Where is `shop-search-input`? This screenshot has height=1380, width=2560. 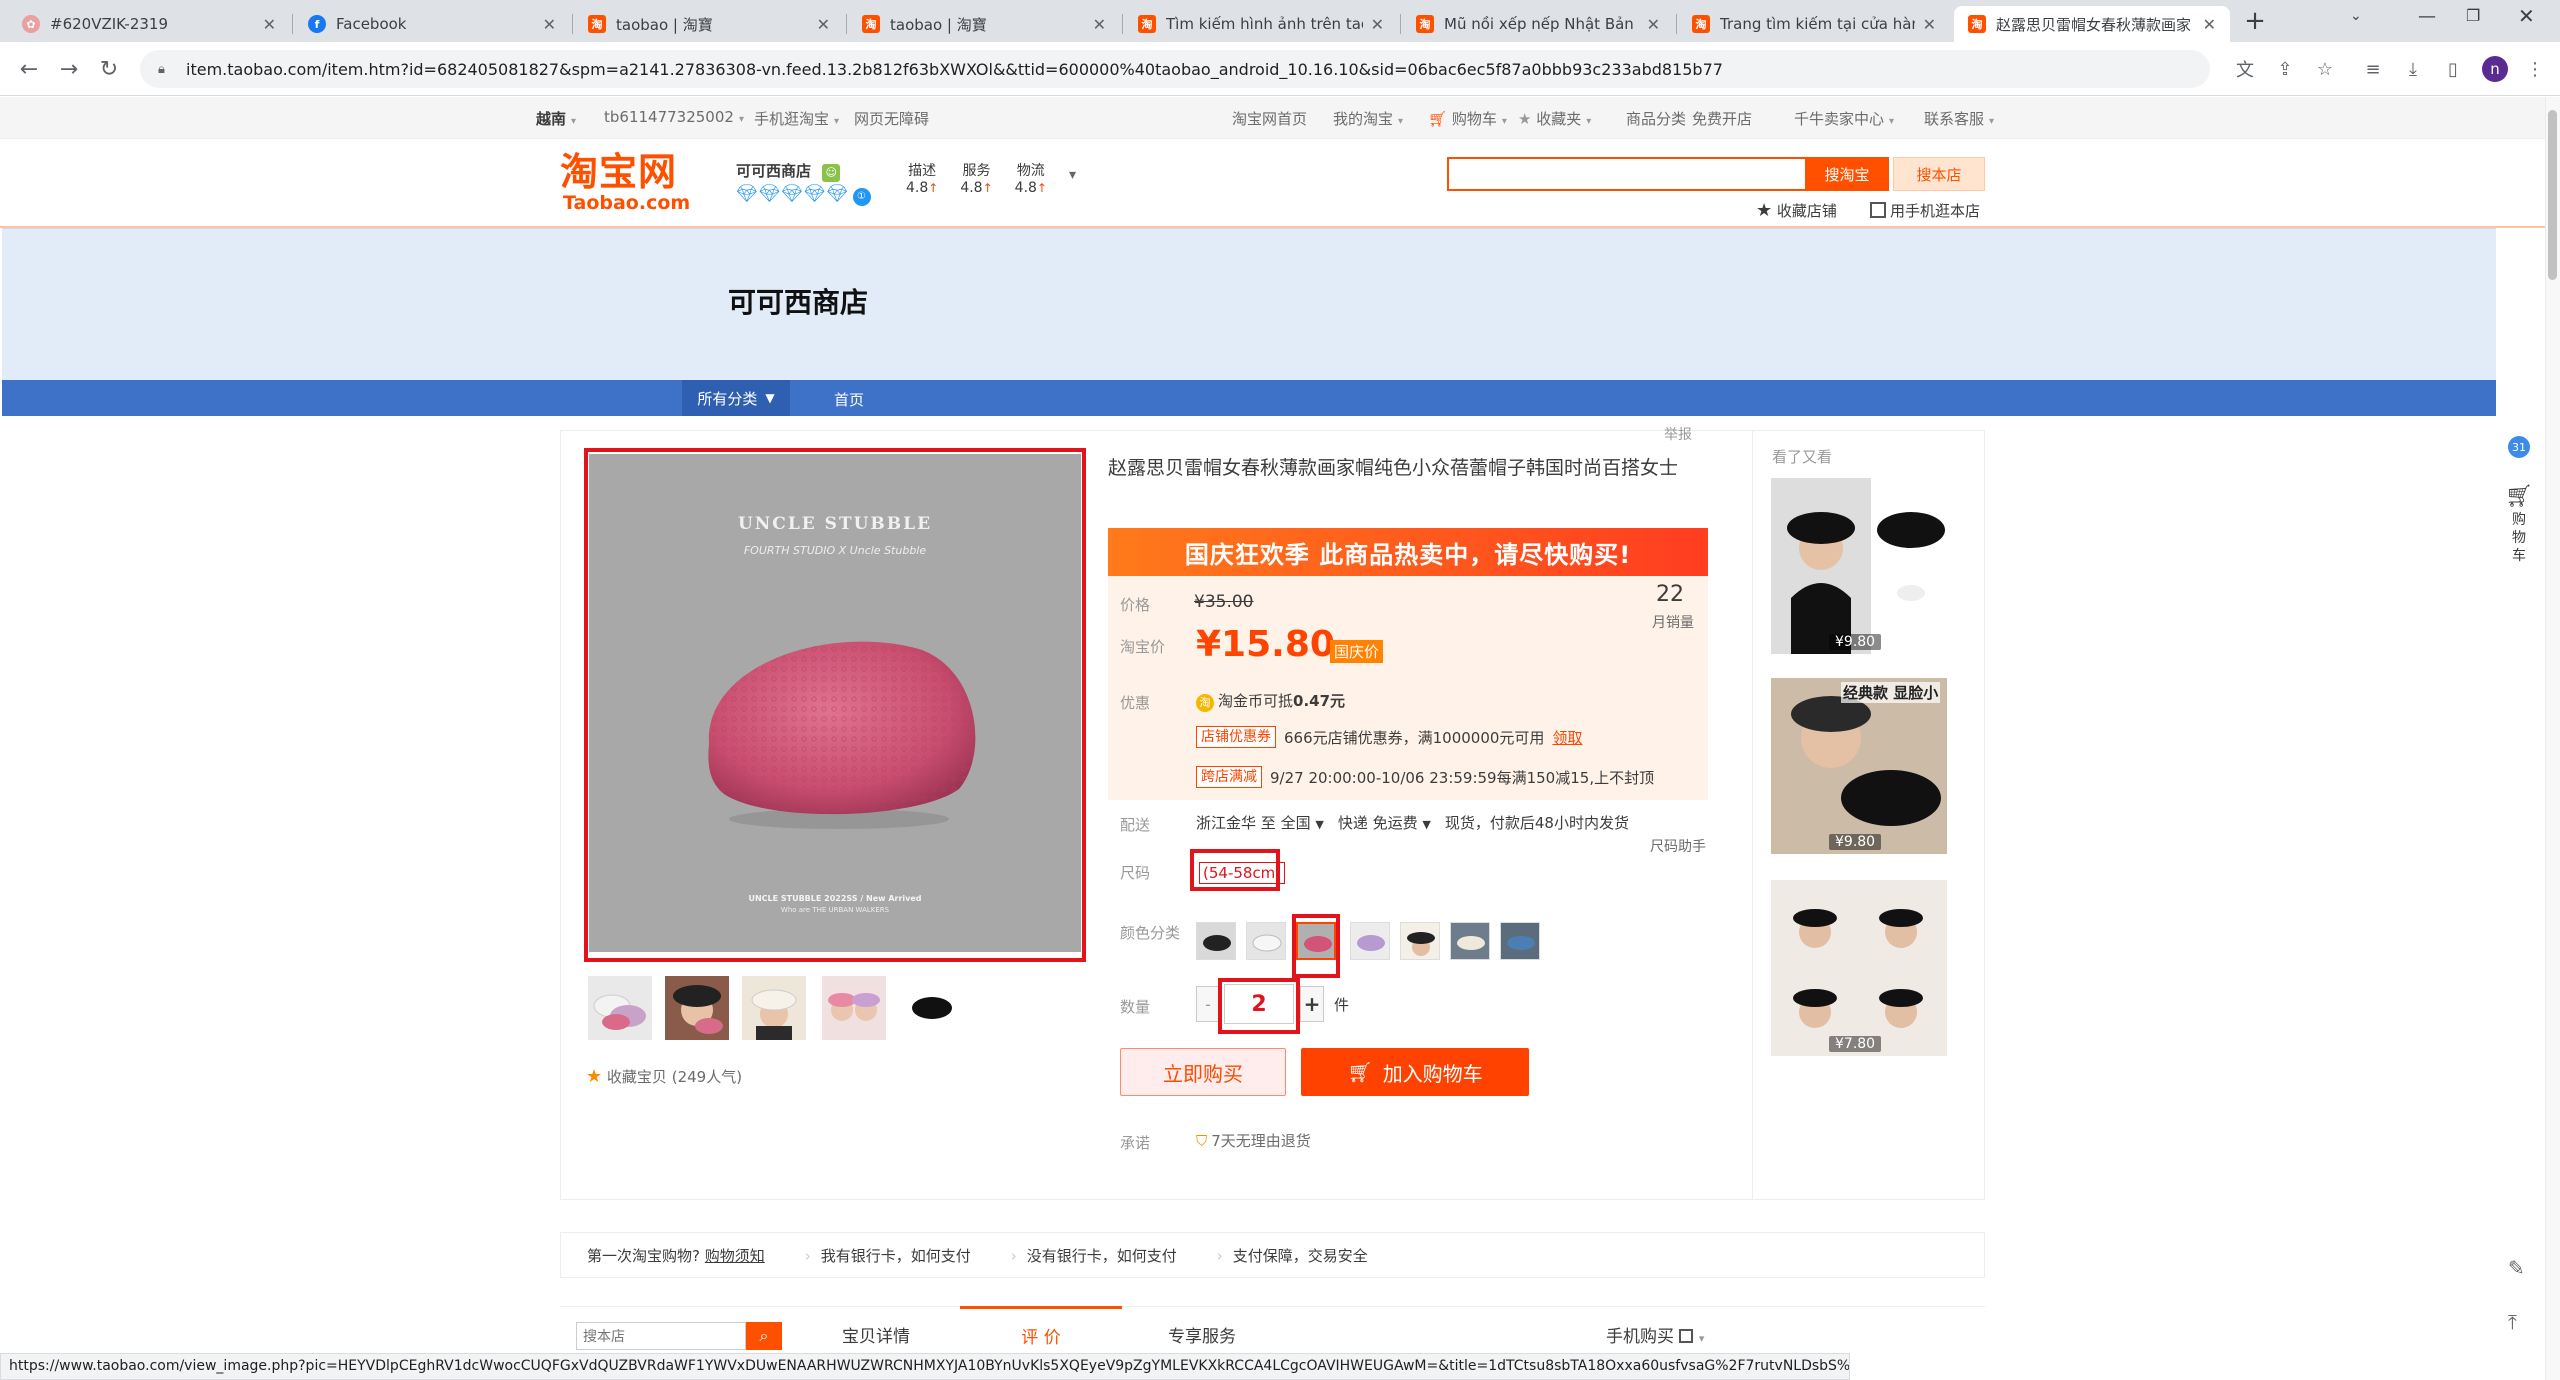
shop-search-input is located at coordinates (661, 1336).